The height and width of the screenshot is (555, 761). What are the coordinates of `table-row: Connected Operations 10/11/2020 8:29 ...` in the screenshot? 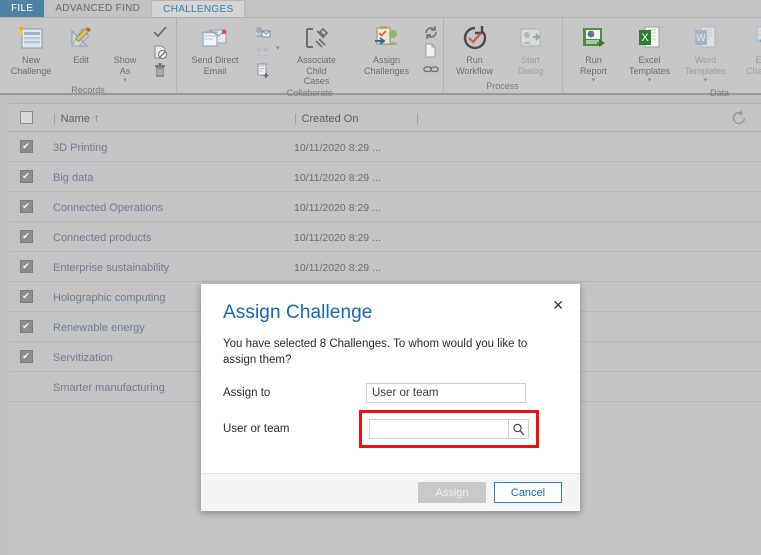 It's located at (385, 207).